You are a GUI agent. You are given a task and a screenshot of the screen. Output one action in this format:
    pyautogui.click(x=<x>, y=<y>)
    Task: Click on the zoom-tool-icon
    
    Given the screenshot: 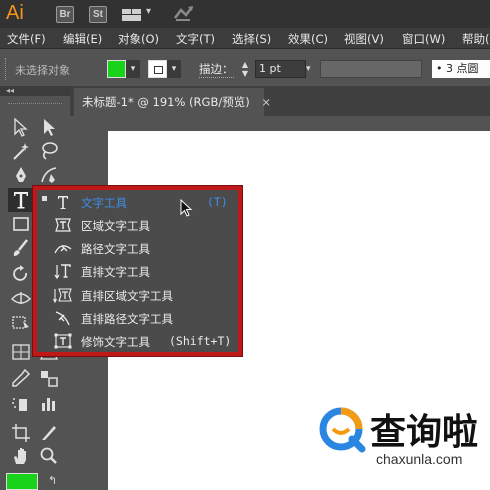 What is the action you would take?
    pyautogui.click(x=49, y=456)
    